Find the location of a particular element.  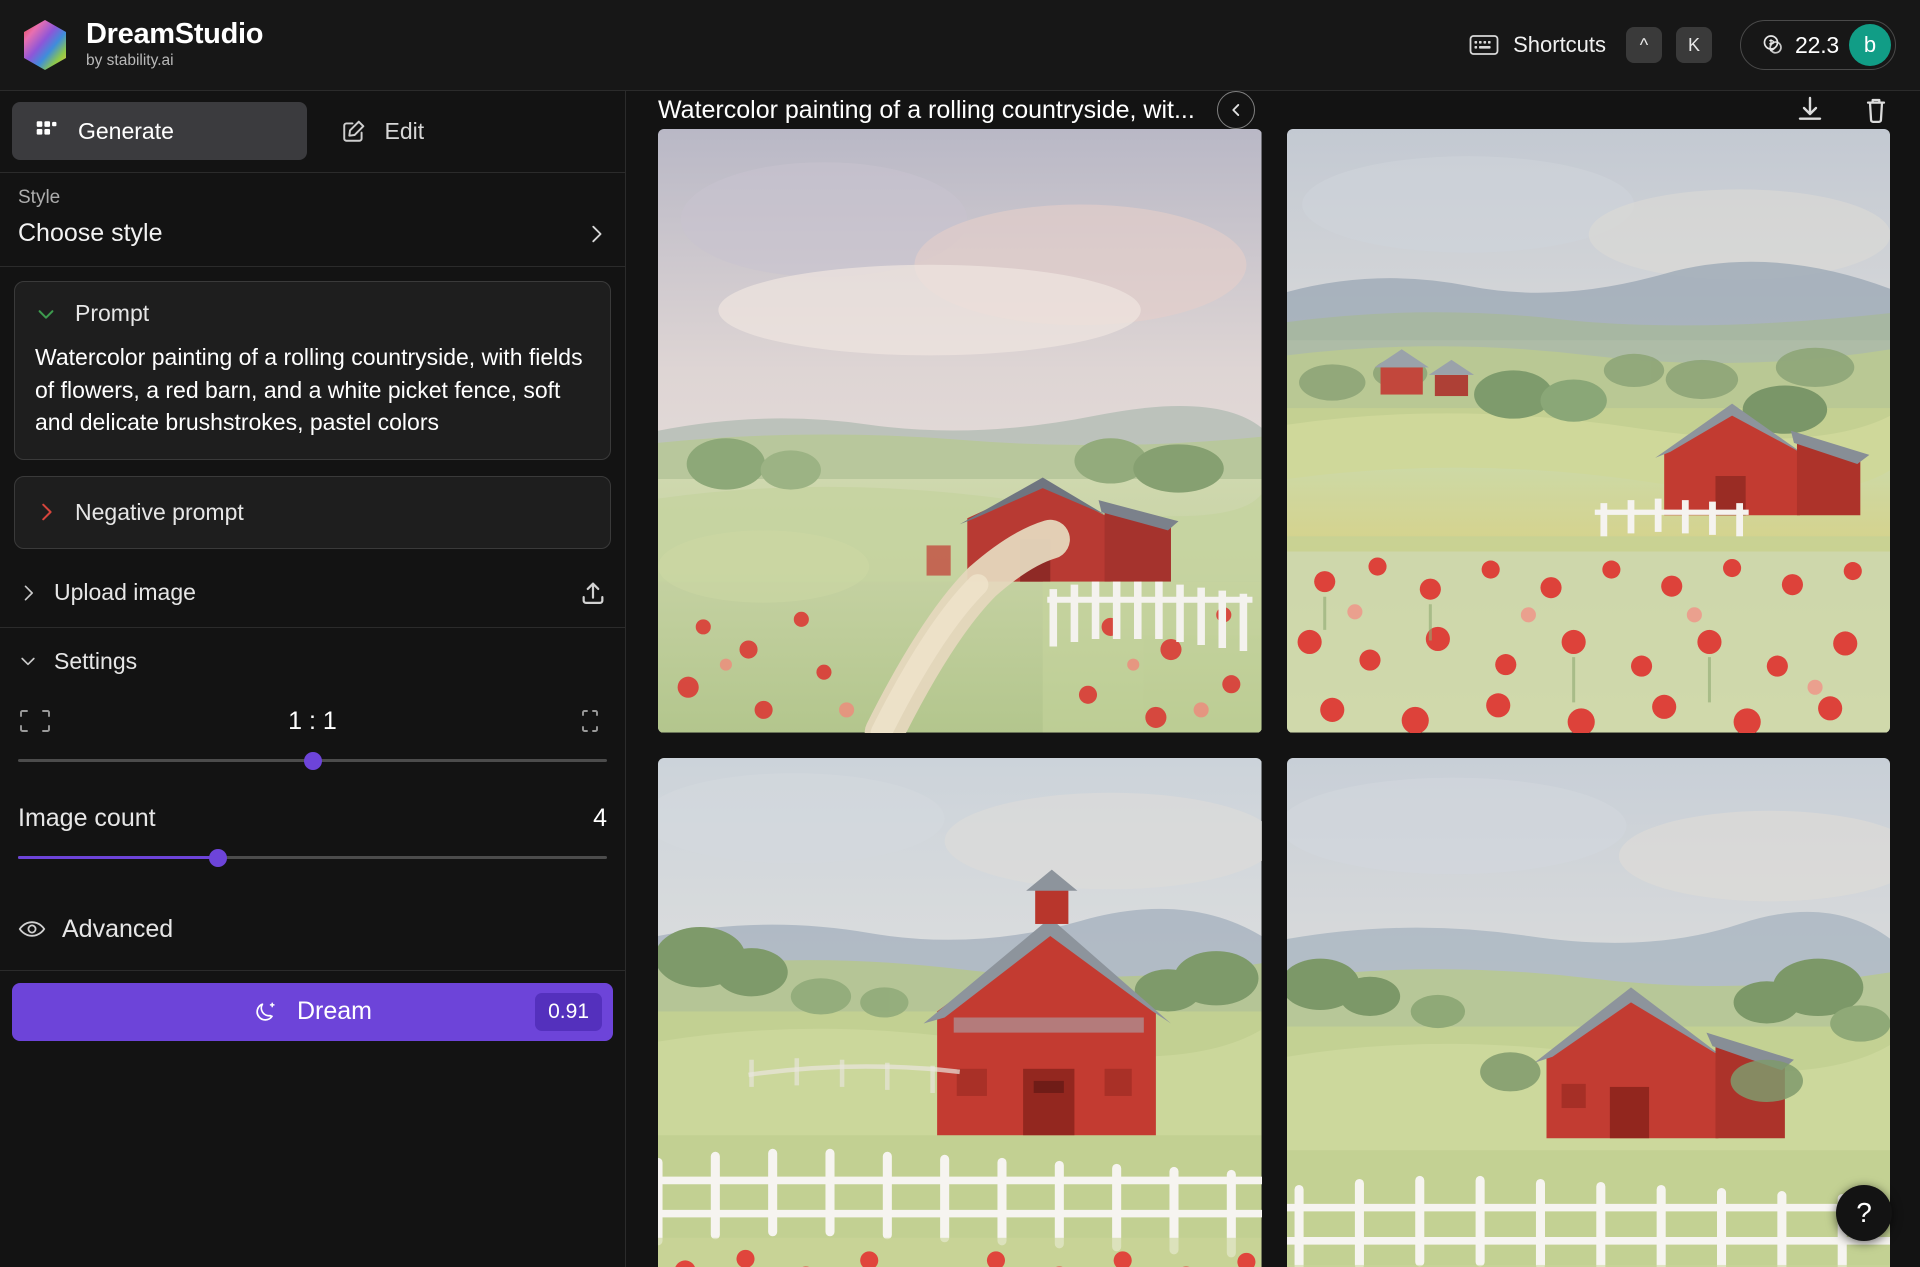

coins-icon is located at coordinates (1772, 44).